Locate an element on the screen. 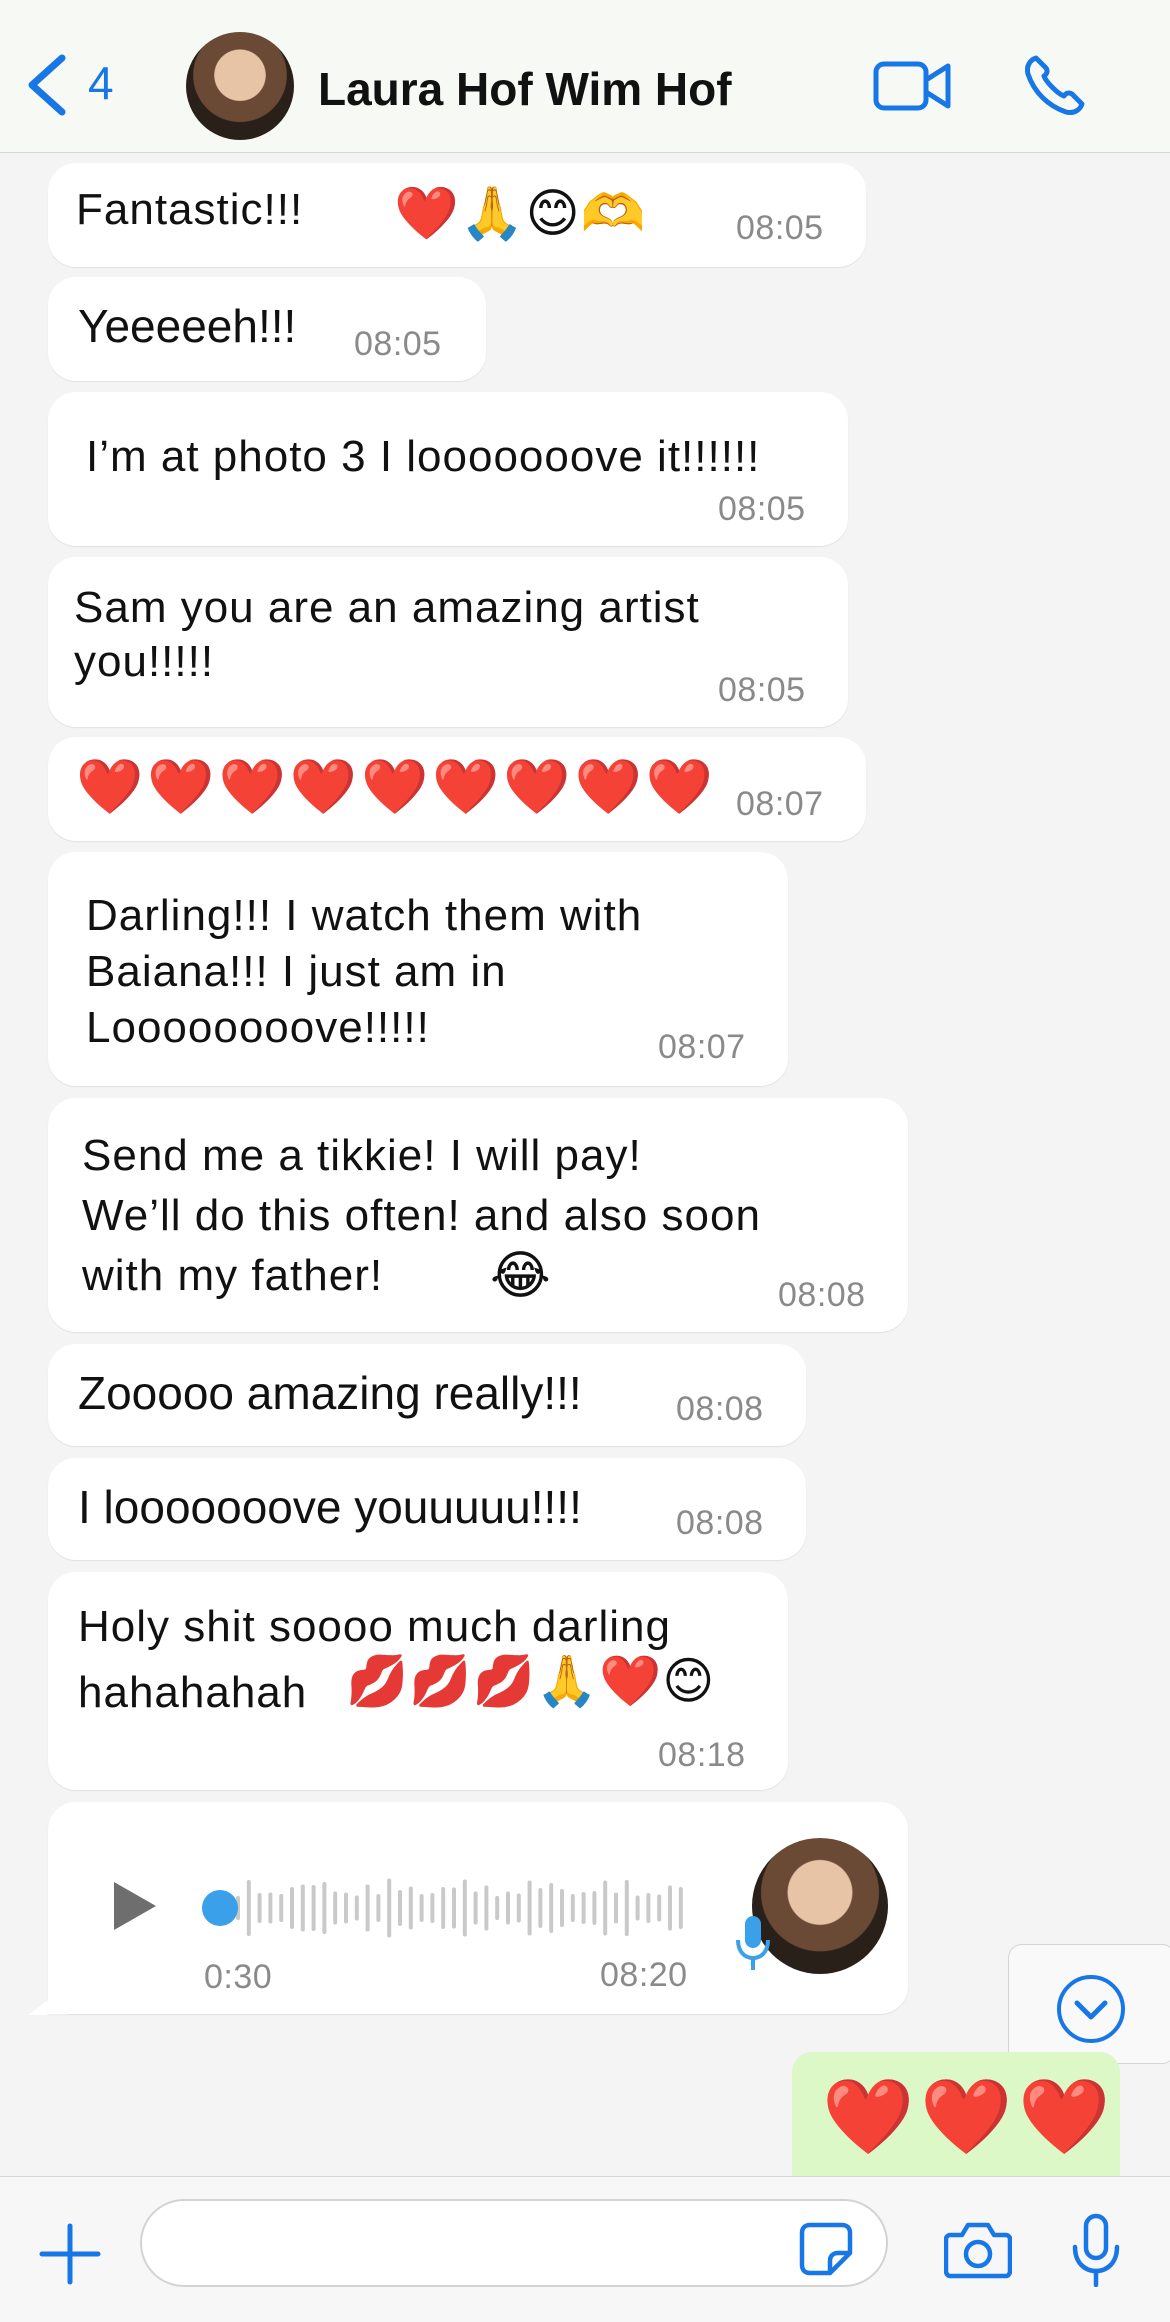 The width and height of the screenshot is (1170, 2322). message-bubble: Fantastic!!! ❤️🙏😊🫶 08:05 is located at coordinates (457, 215).